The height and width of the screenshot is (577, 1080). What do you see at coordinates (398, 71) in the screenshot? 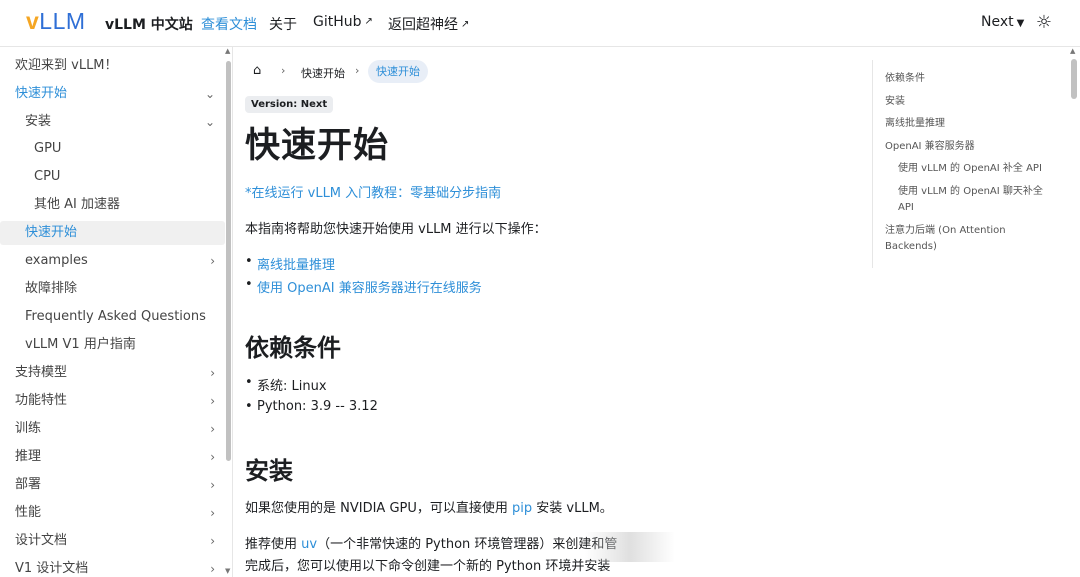
I see `breadcrumb-item-current: 快速开始` at bounding box center [398, 71].